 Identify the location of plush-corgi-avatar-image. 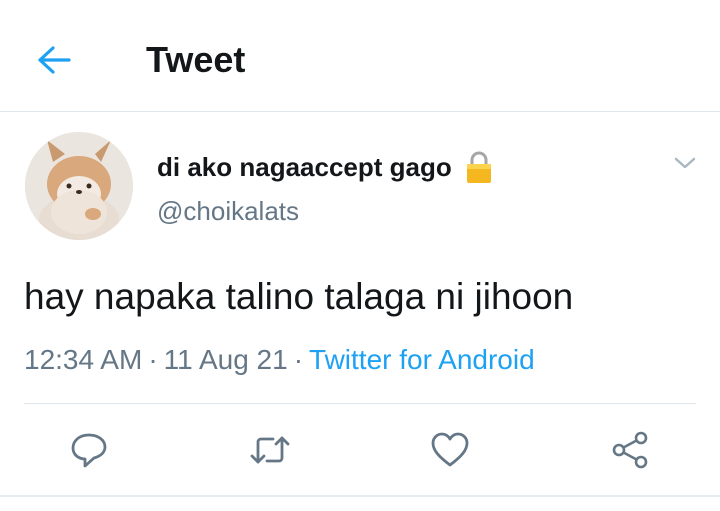
(79, 186).